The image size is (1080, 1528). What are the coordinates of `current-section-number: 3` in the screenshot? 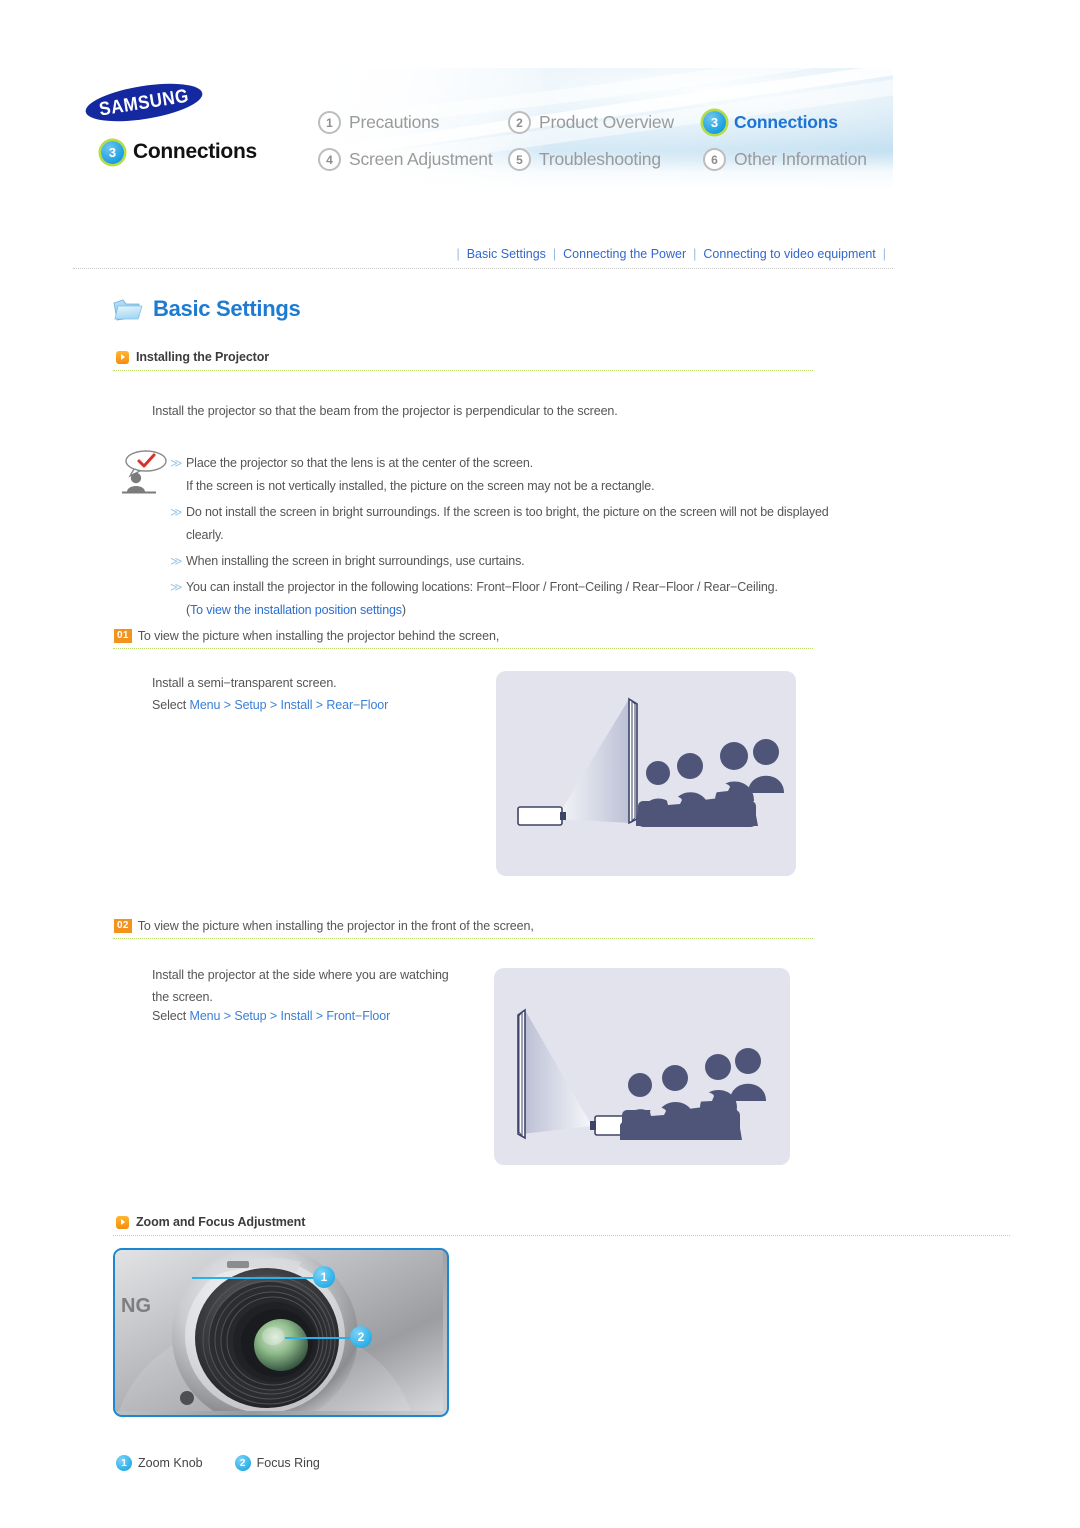 It's located at (112, 152).